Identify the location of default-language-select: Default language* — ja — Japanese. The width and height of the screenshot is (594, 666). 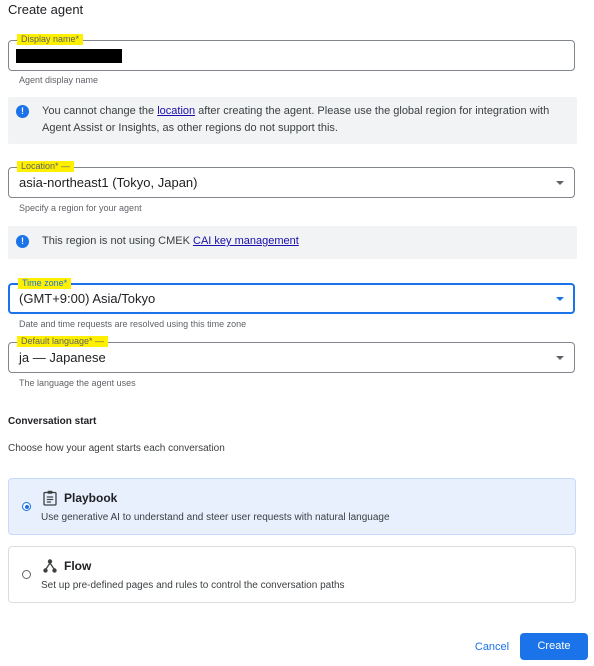
(291, 354).